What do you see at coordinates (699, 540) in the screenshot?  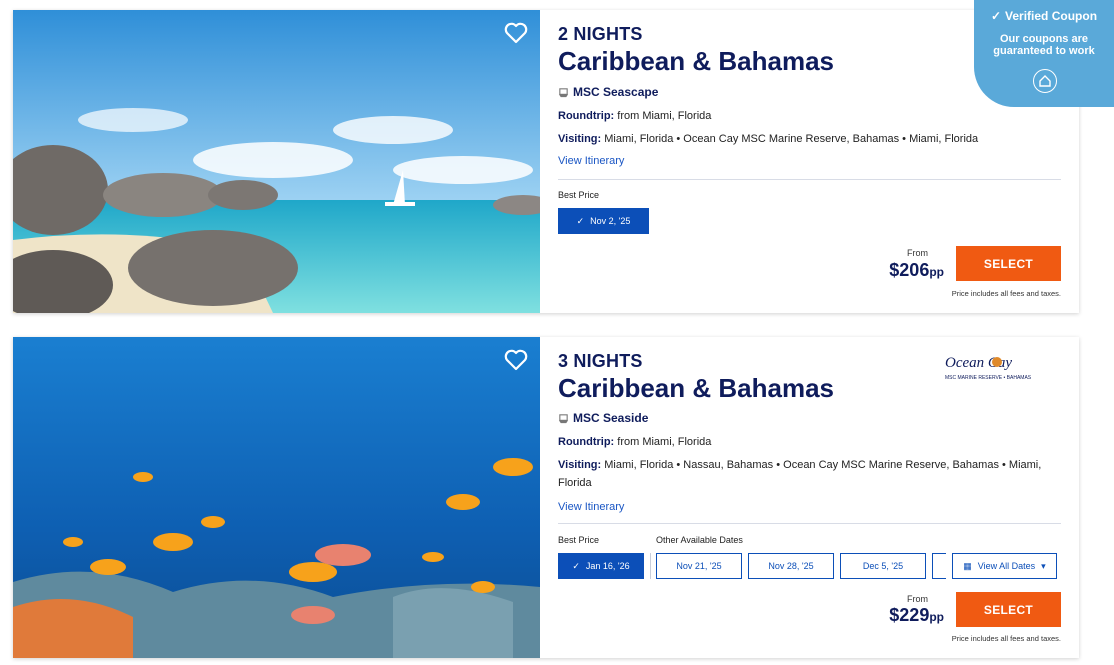 I see `other-dates-label: Other Available Dates` at bounding box center [699, 540].